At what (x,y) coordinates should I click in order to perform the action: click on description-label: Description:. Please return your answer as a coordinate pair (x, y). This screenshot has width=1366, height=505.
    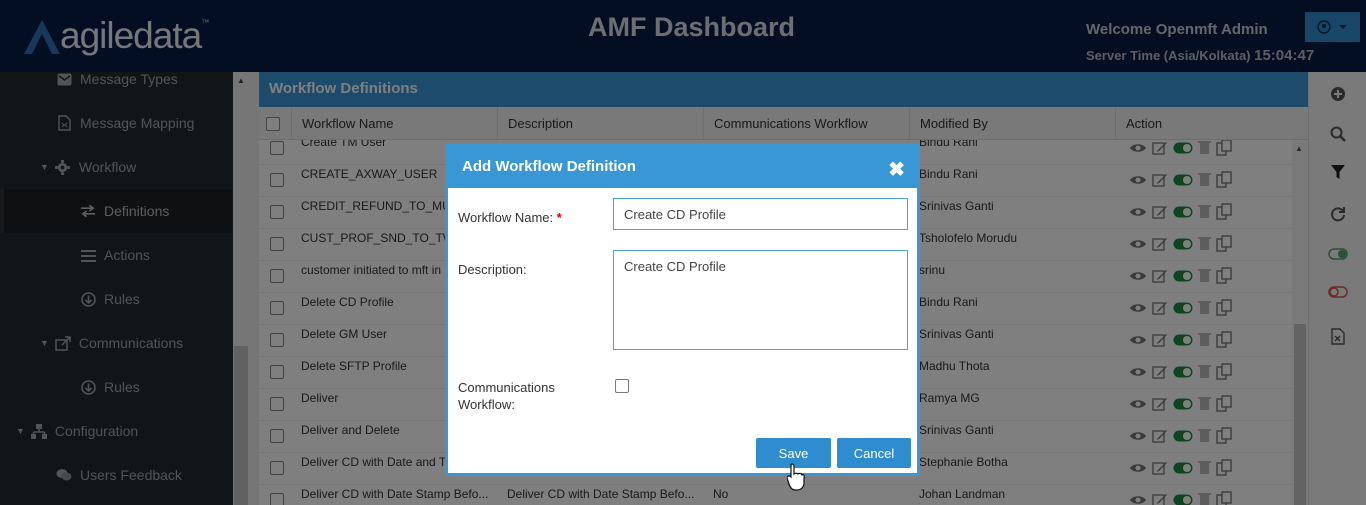
    Looking at the image, I should click on (492, 269).